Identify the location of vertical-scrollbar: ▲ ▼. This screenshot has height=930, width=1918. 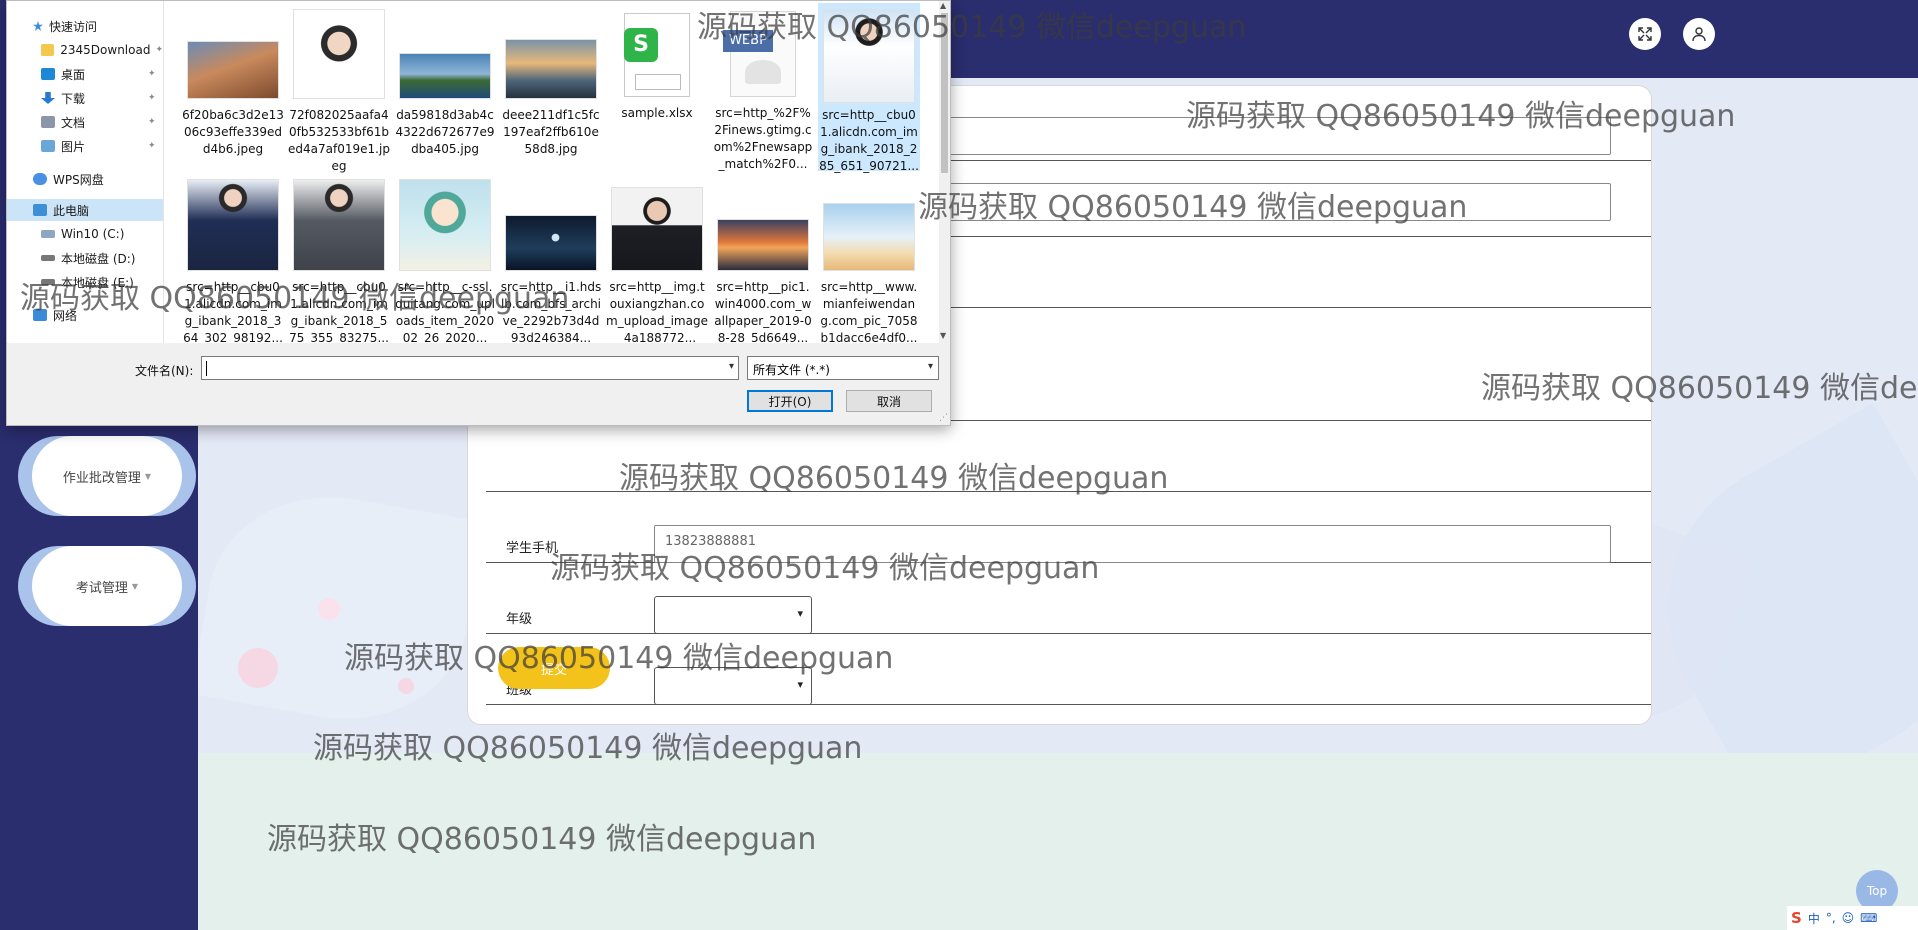
(944, 172).